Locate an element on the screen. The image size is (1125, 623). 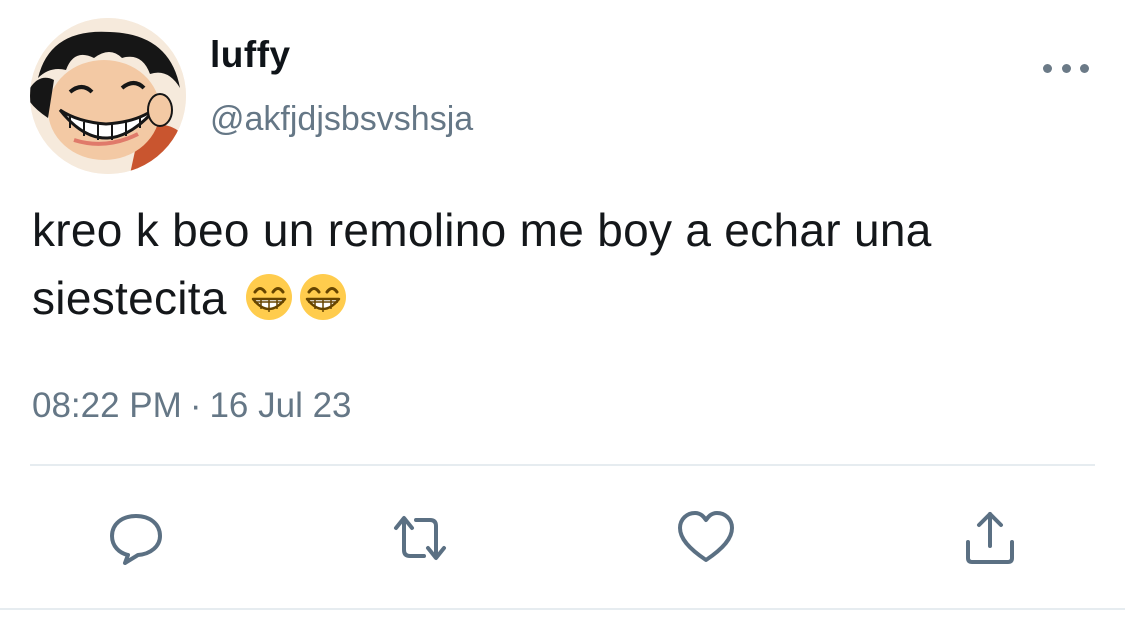
avatar-image is located at coordinates (108, 96).